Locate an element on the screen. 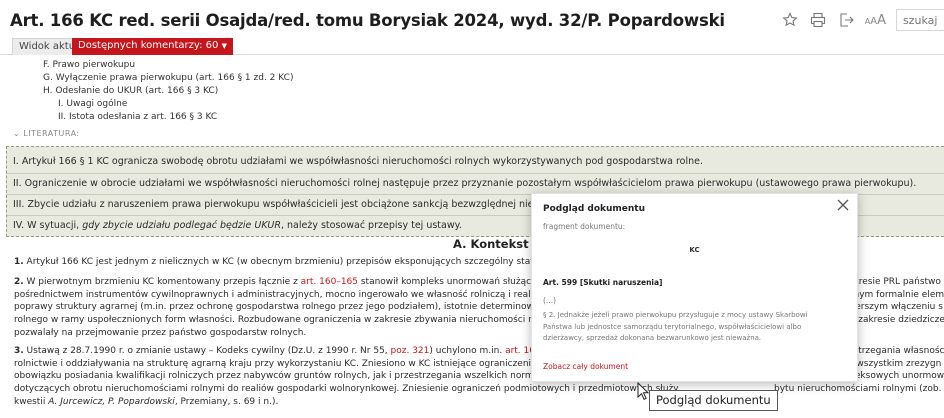 The height and width of the screenshot is (418, 944). toc-item: I. Uwagi ogólne is located at coordinates (92, 104).